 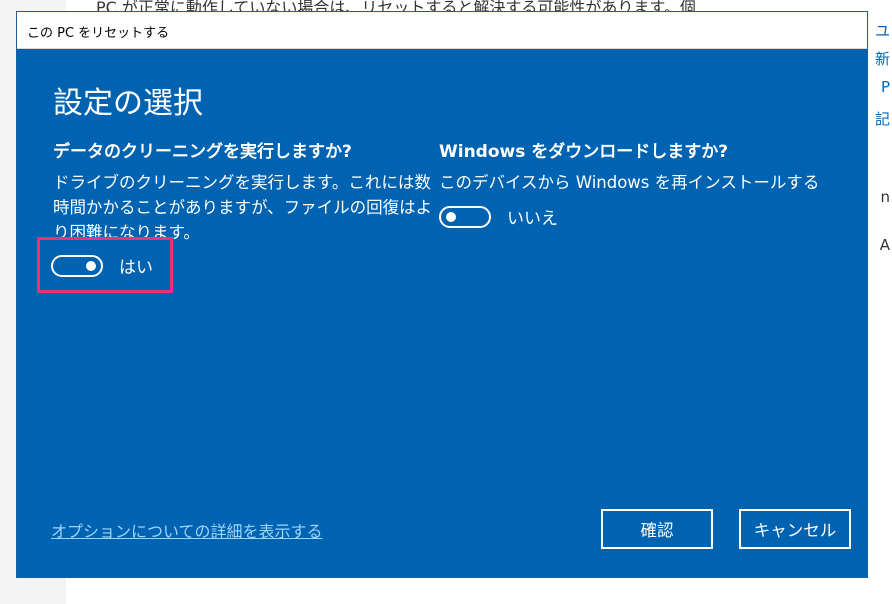 What do you see at coordinates (498, 216) in the screenshot?
I see `download-windows-toggle-row: いいえ` at bounding box center [498, 216].